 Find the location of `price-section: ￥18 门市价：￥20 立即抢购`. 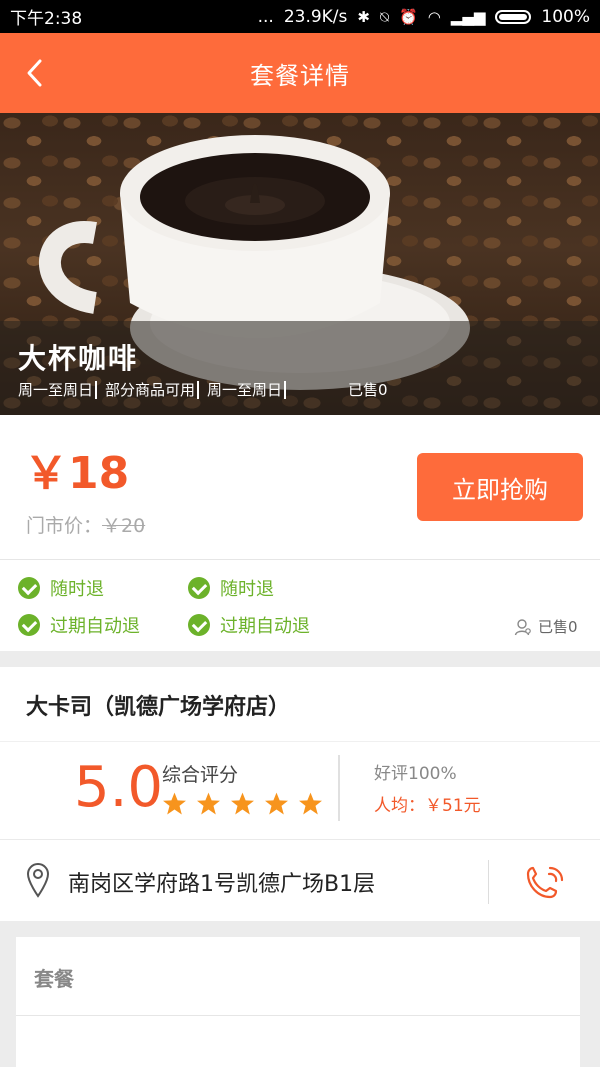

price-section: ￥18 门市价：￥20 立即抢购 is located at coordinates (300, 487).